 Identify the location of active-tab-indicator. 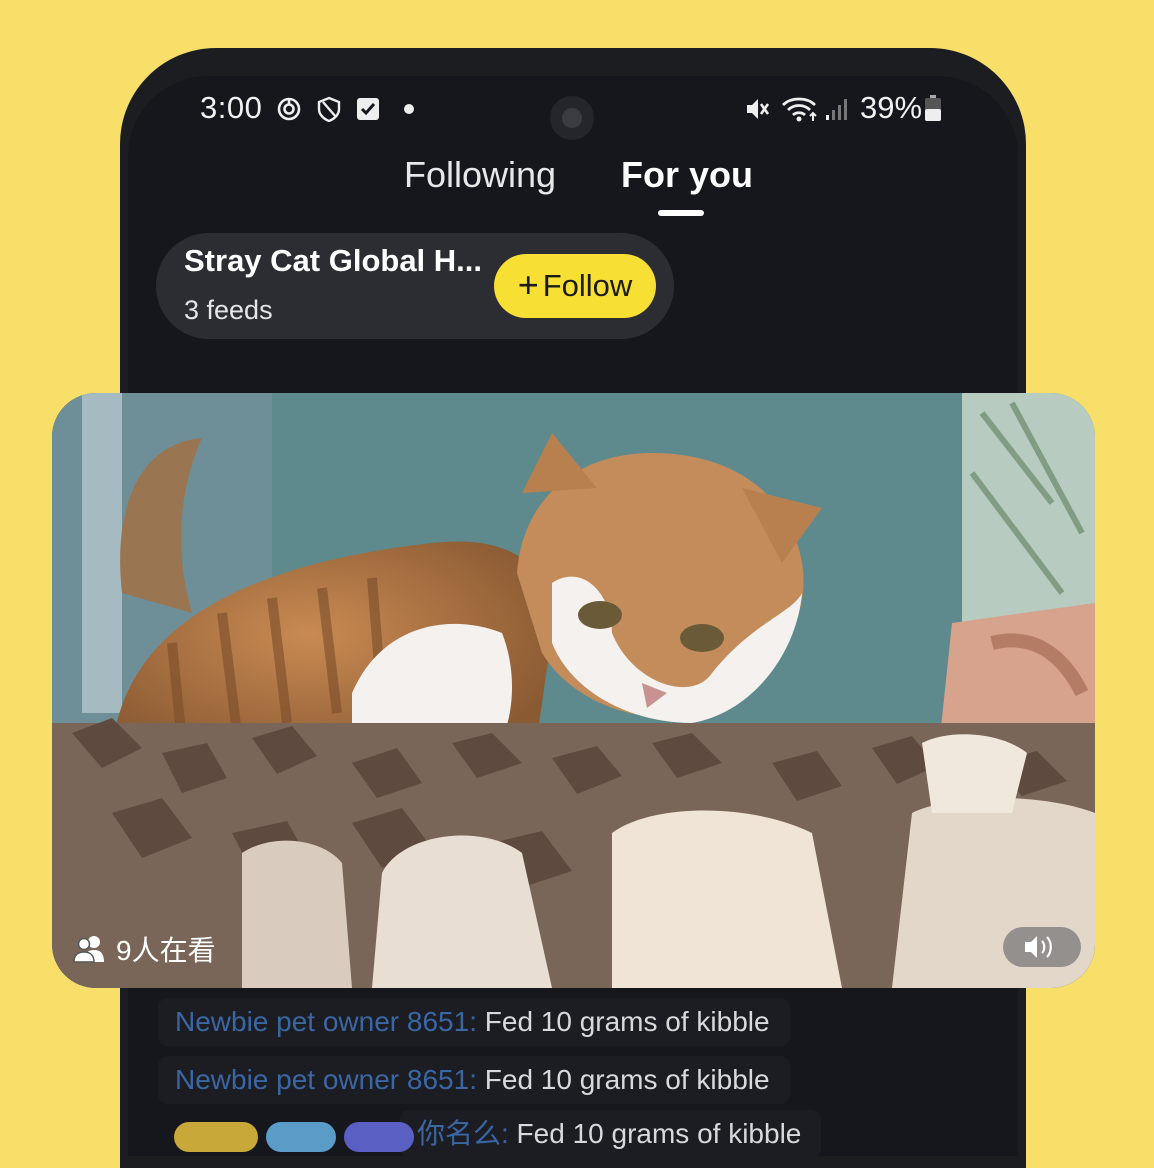
(681, 213).